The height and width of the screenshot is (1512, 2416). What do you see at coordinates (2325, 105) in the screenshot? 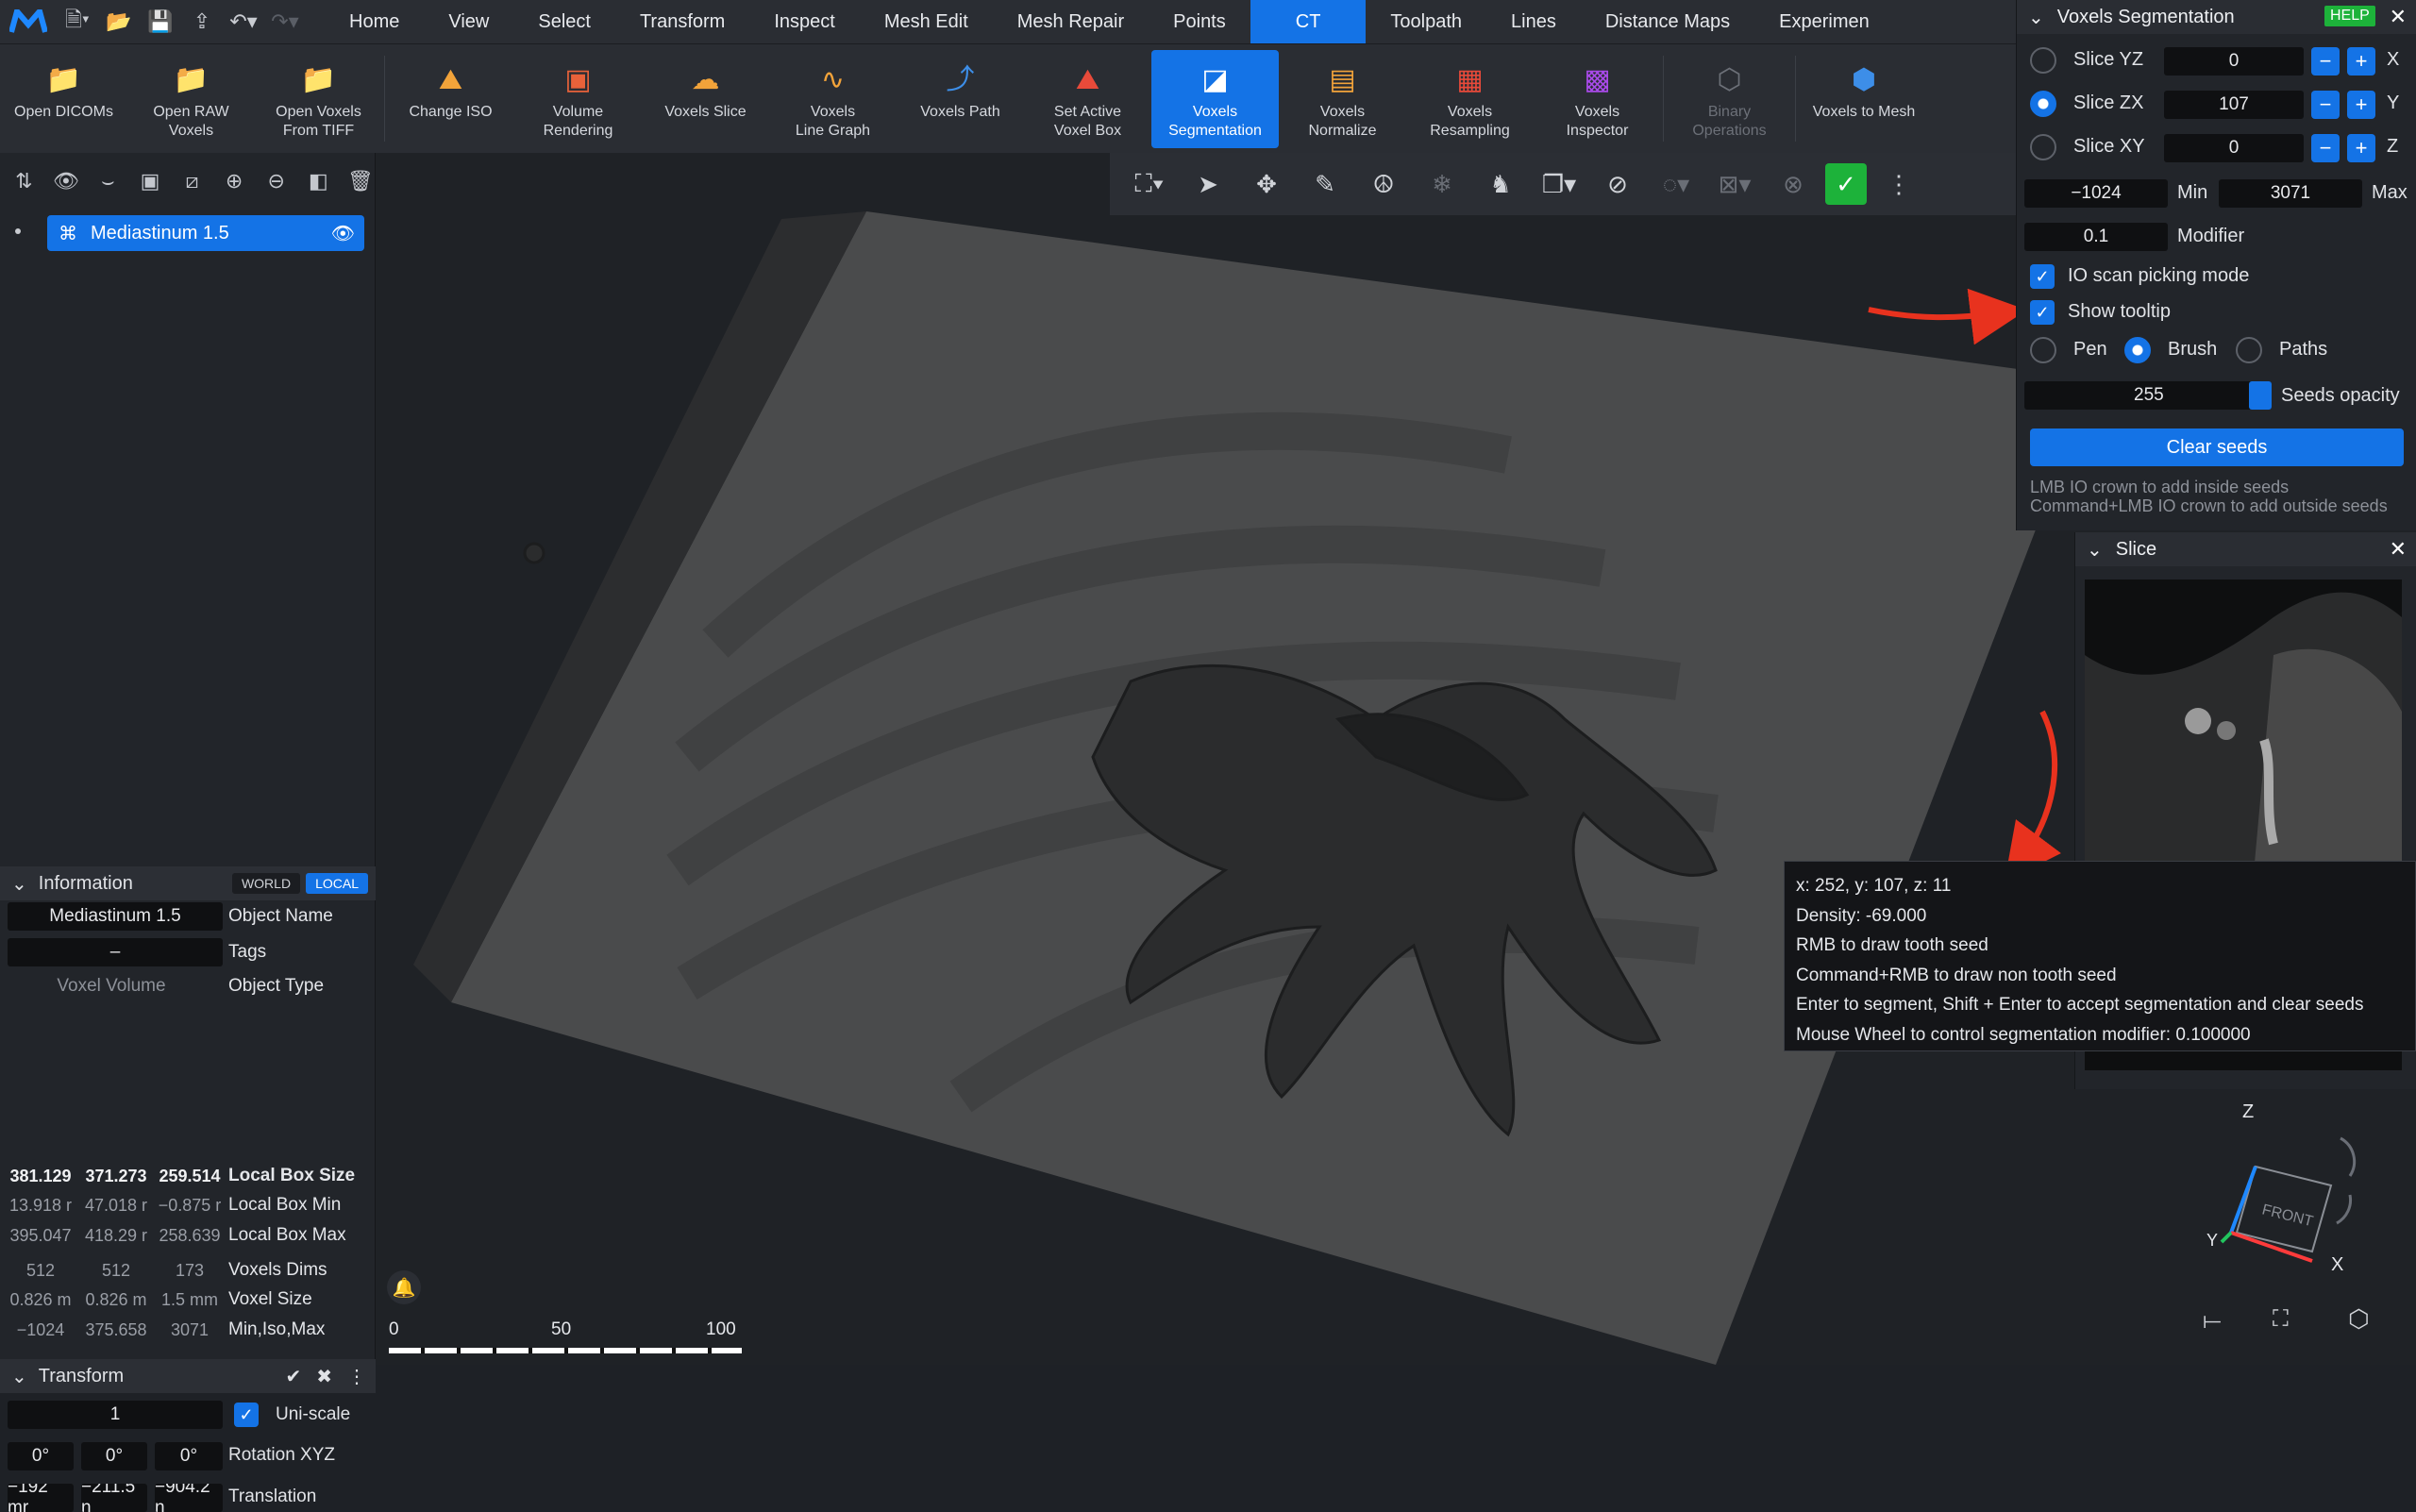
I see `slice-zx-decrement: −` at bounding box center [2325, 105].